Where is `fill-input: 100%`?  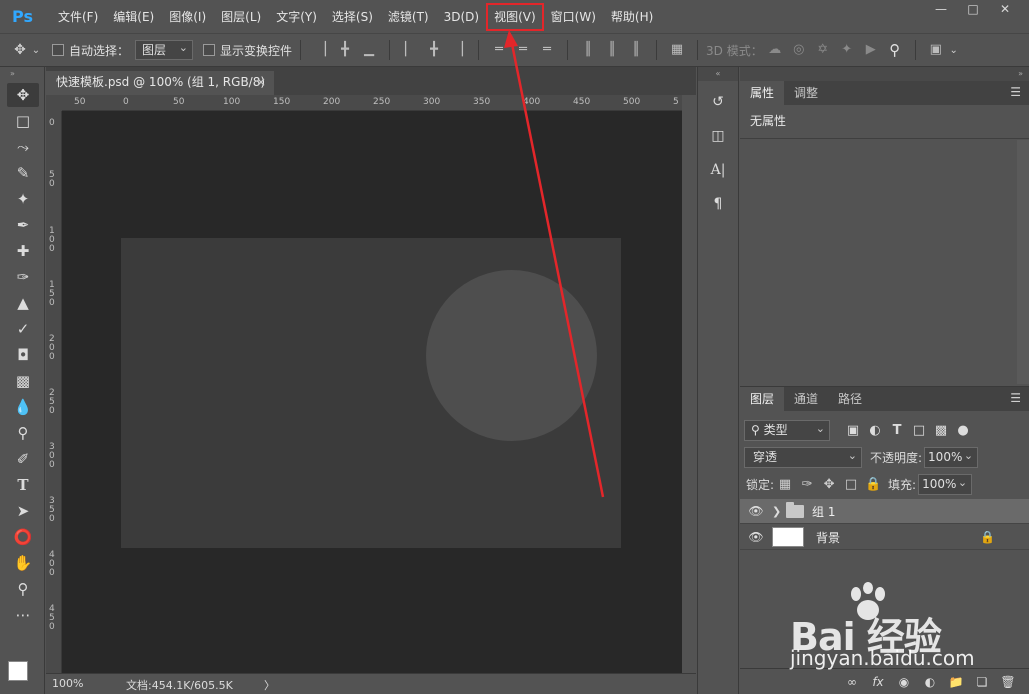 fill-input: 100% is located at coordinates (945, 484).